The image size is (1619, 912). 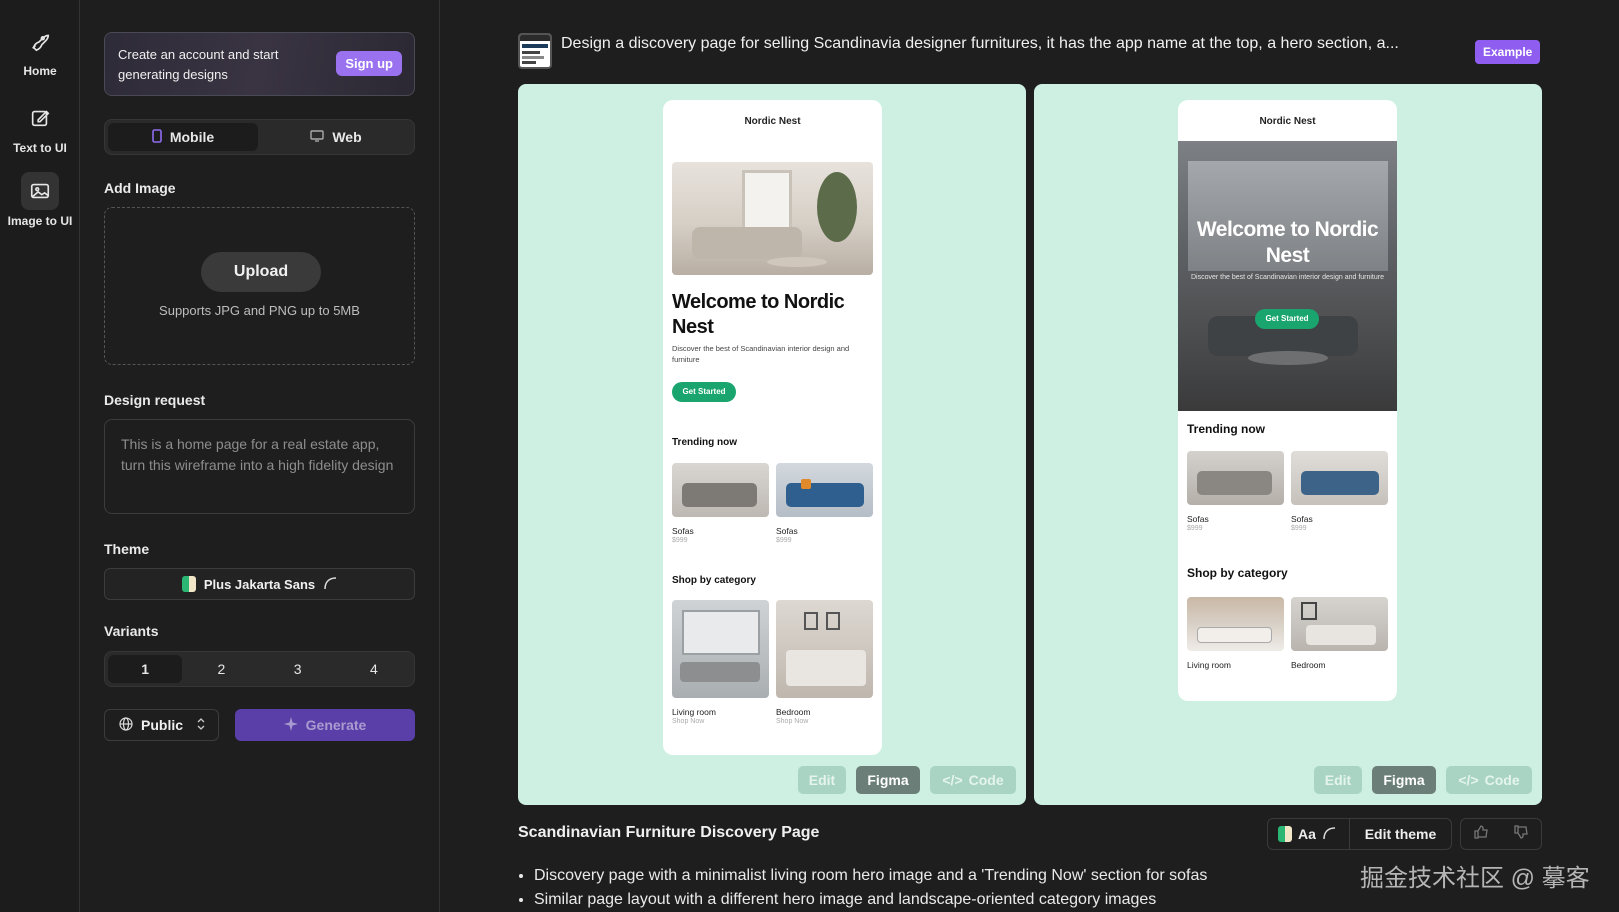 I want to click on variant-option-4: 4, so click(x=374, y=669).